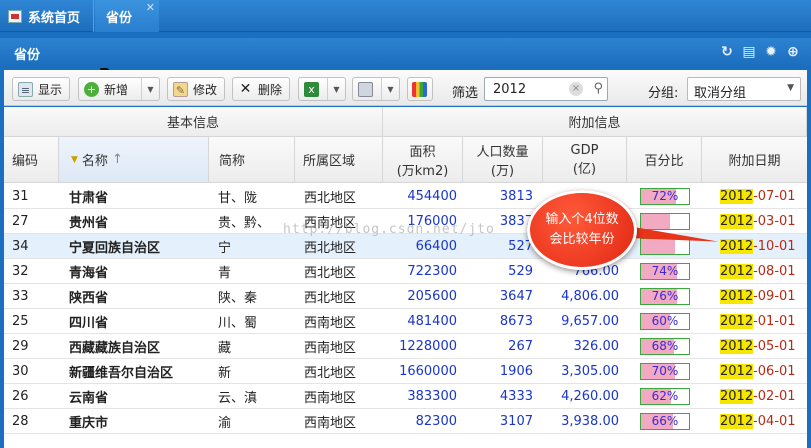  I want to click on group-value: 取消分组, so click(720, 93).